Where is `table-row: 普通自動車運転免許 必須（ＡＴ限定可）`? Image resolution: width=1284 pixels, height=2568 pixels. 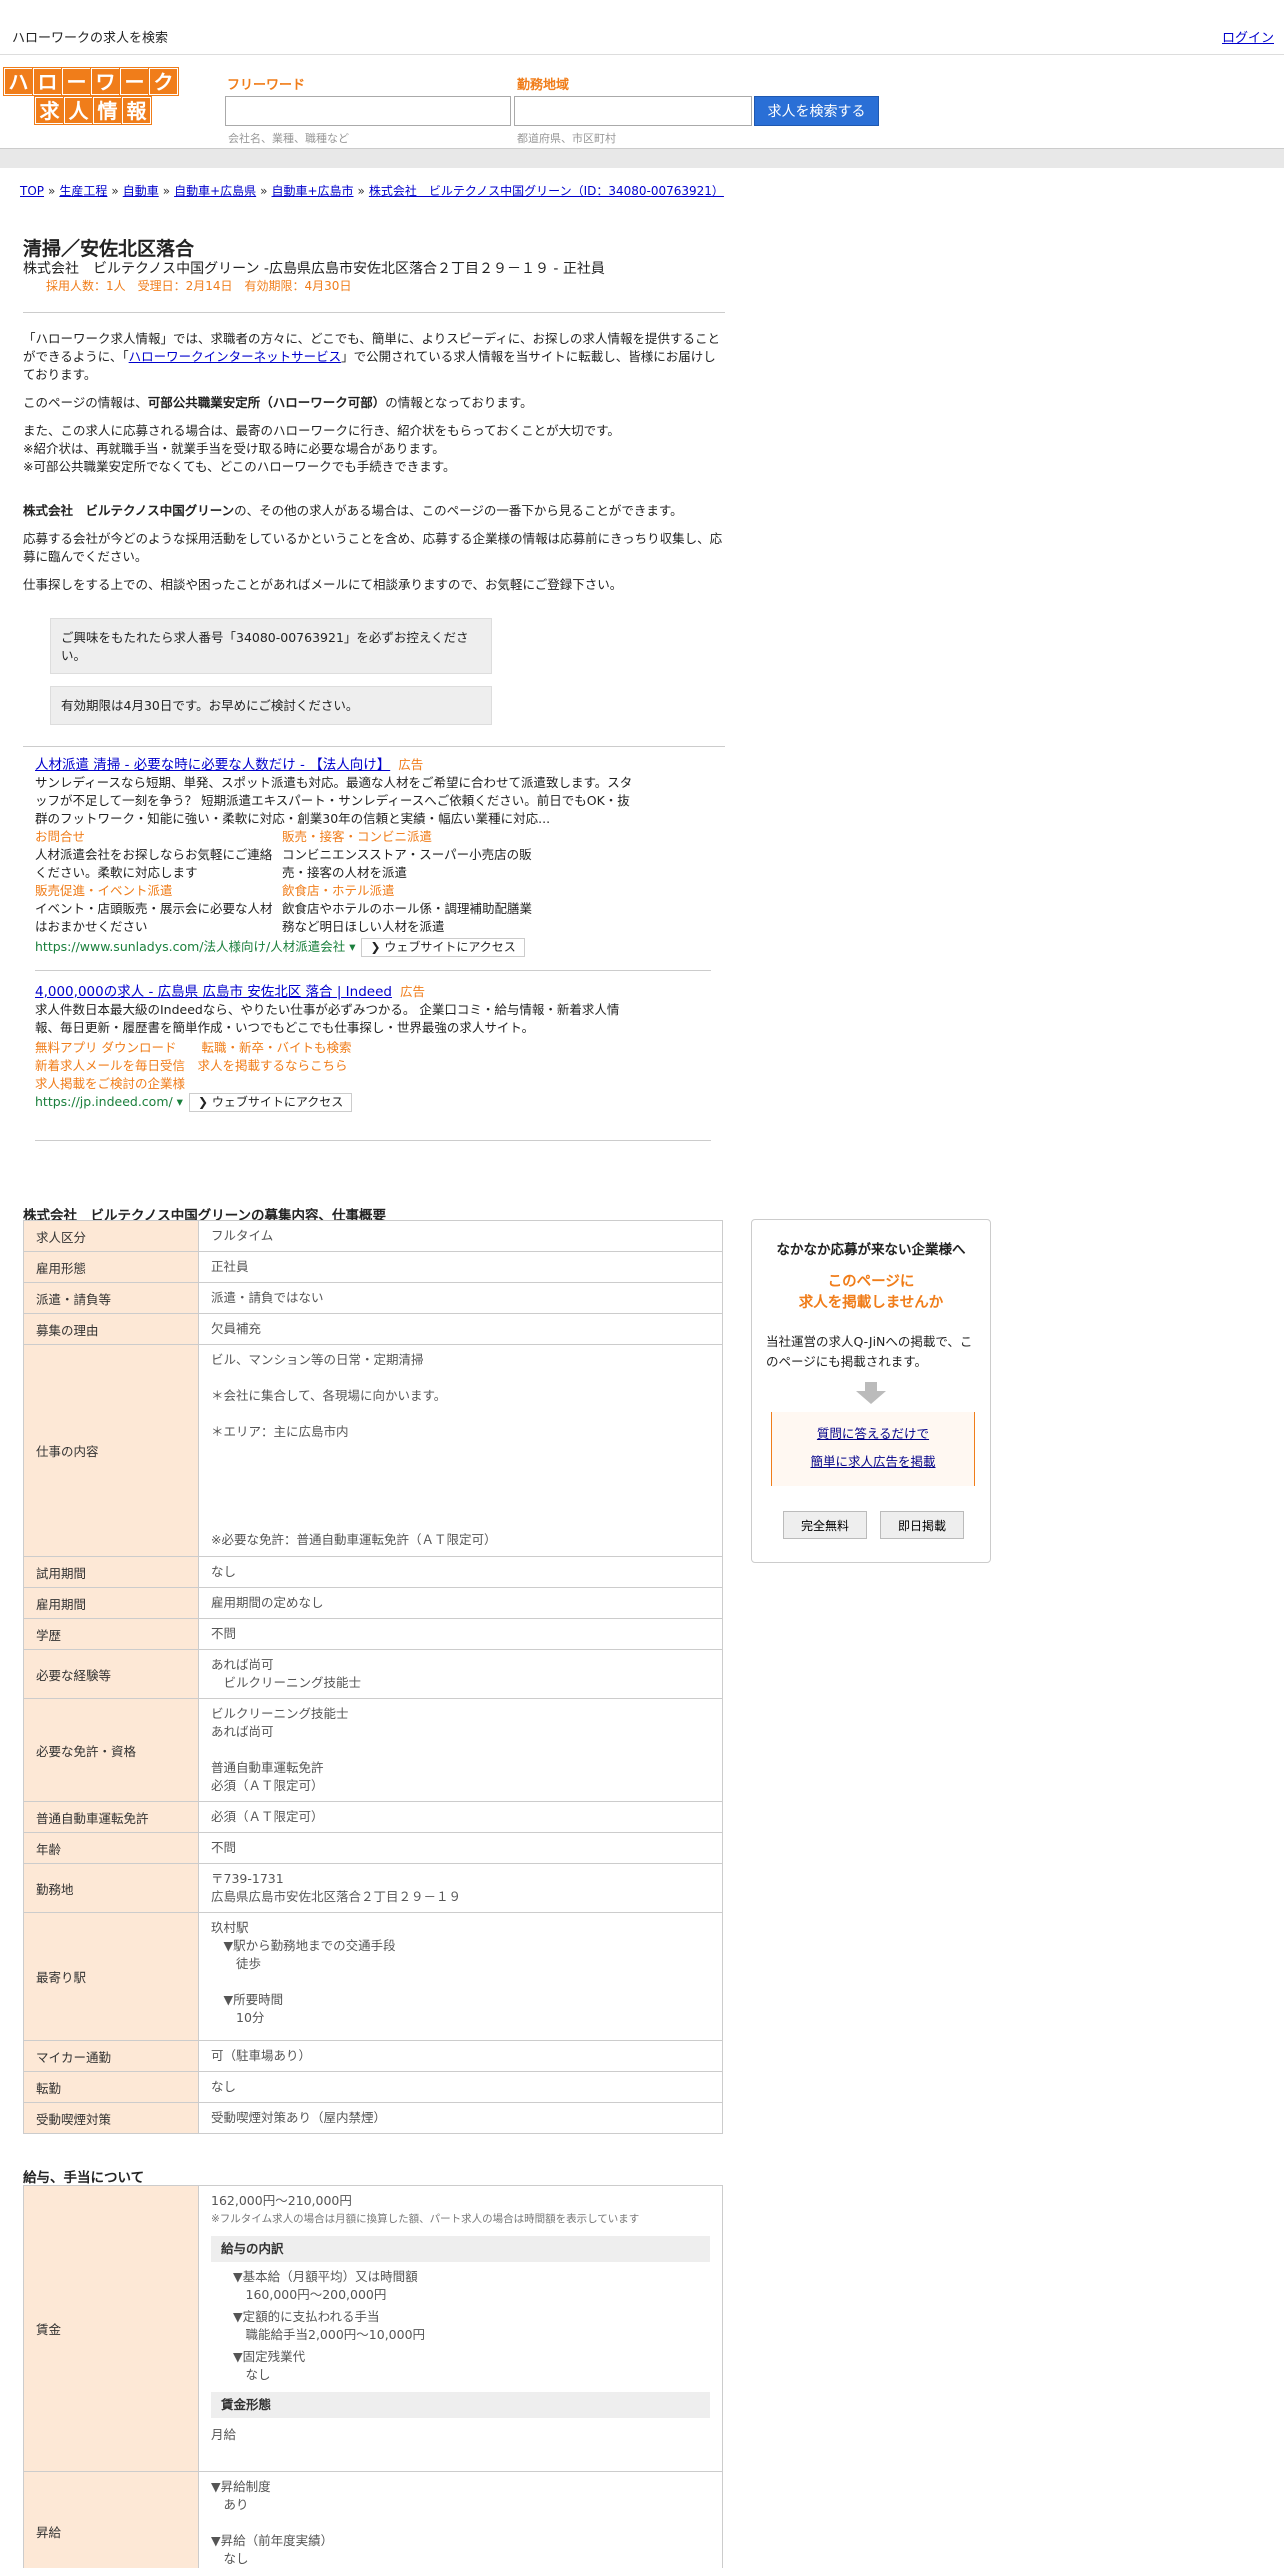 table-row: 普通自動車運転免許 必須（ＡＴ限定可） is located at coordinates (373, 1817).